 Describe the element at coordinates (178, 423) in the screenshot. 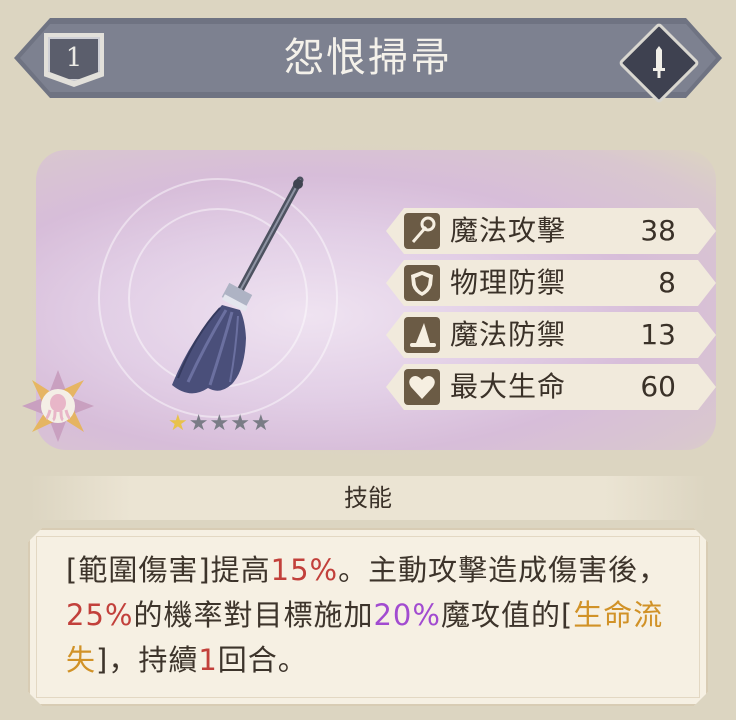

I see `star-filled-icon: ★` at that location.